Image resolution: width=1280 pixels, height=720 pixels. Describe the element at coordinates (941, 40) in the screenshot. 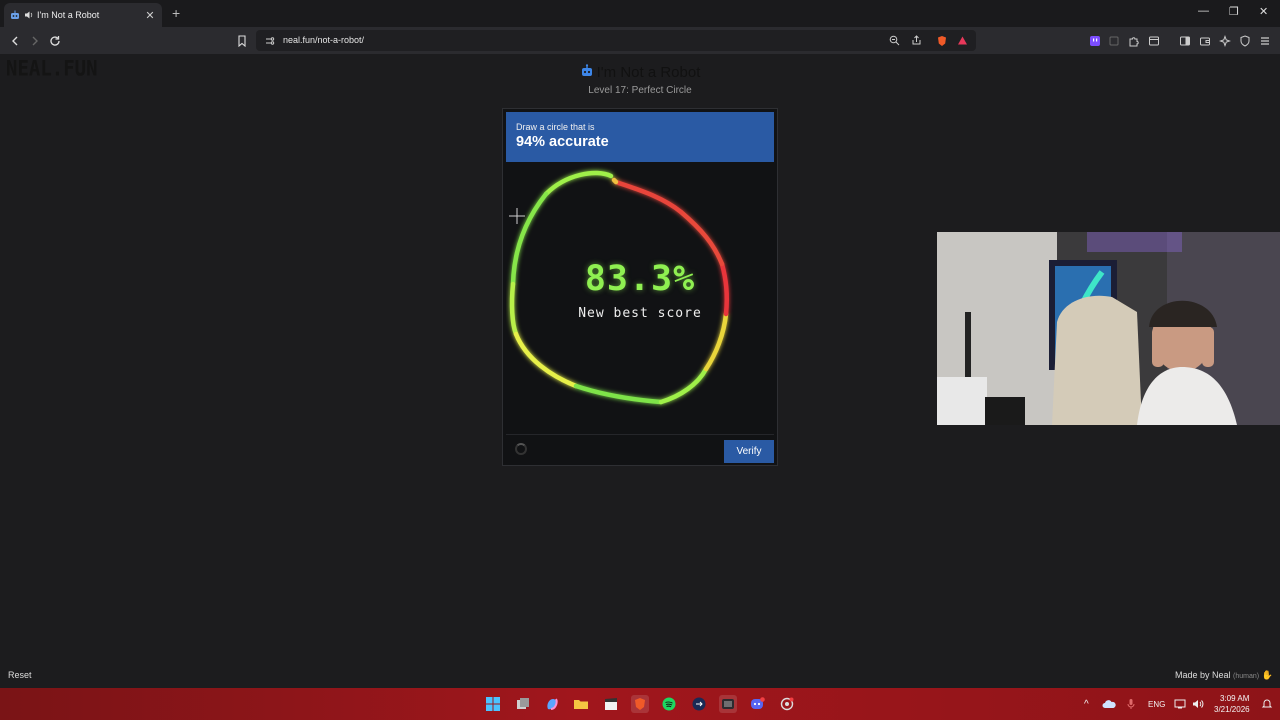

I see `brave-shields-icon` at that location.